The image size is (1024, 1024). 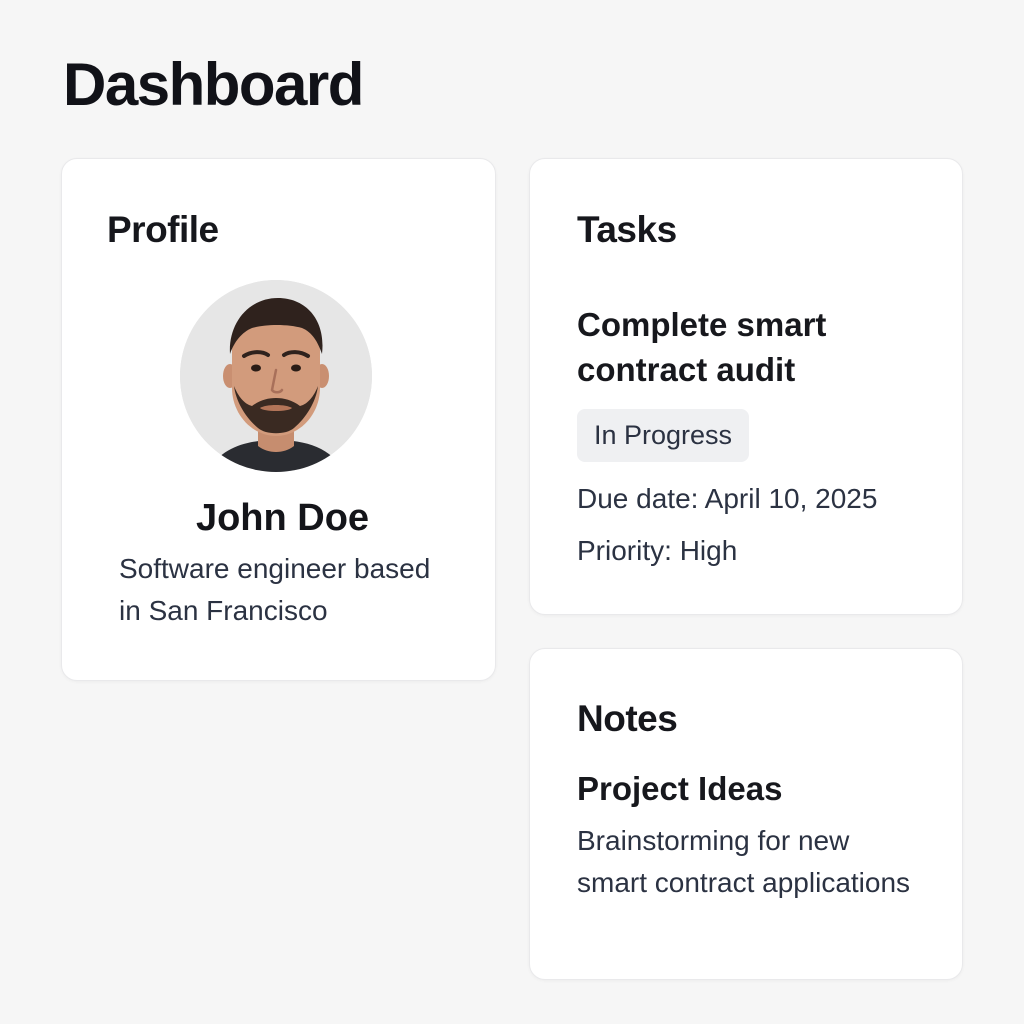 I want to click on user-photo-icon, so click(x=276, y=376).